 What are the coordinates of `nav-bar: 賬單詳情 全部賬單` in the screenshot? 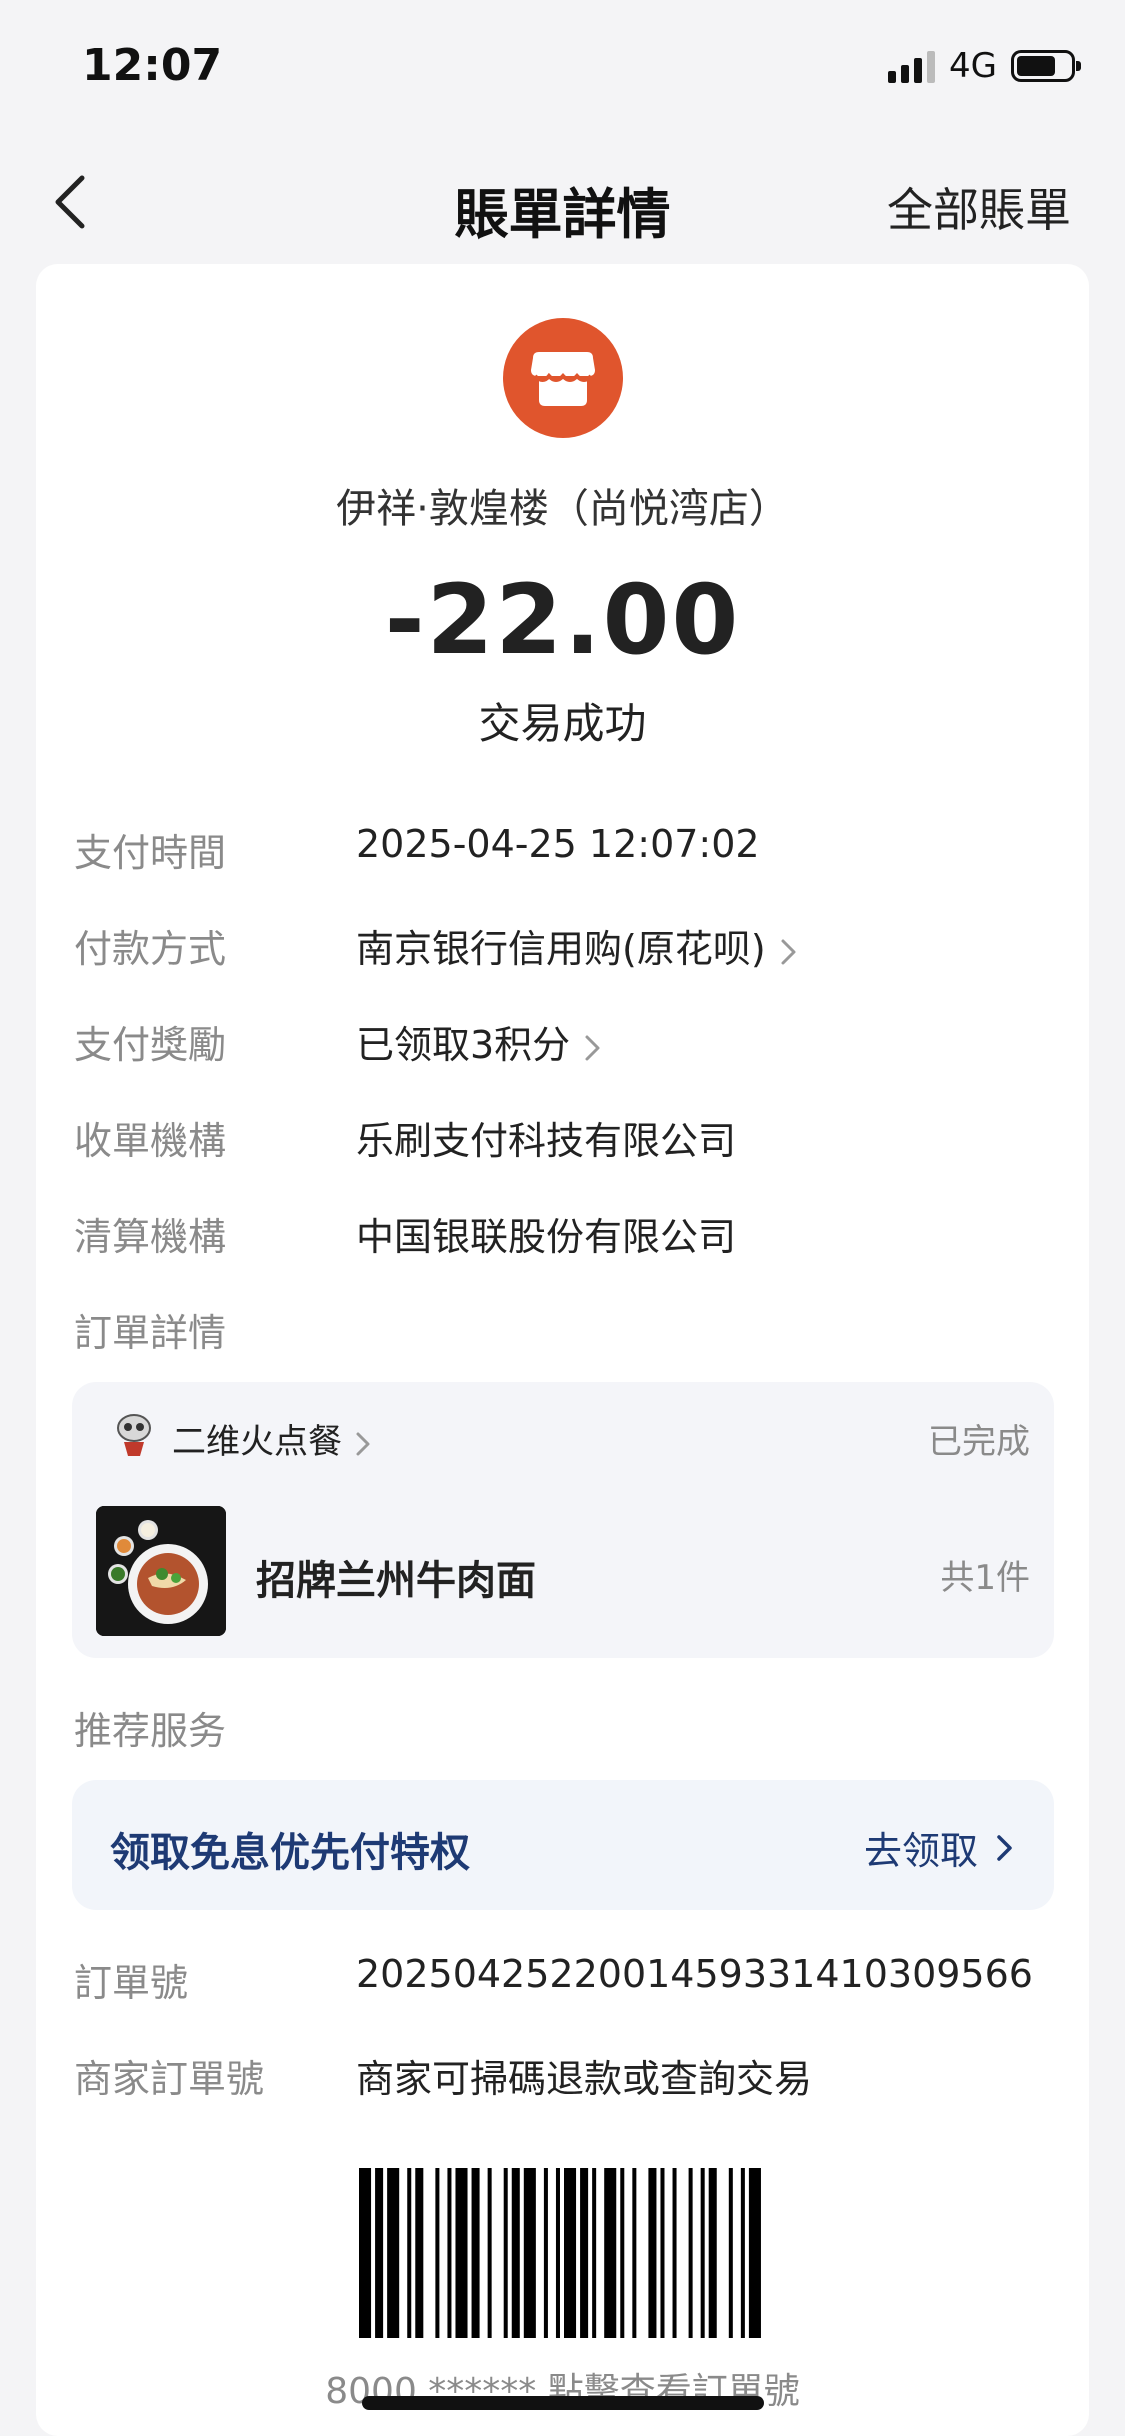 It's located at (562, 200).